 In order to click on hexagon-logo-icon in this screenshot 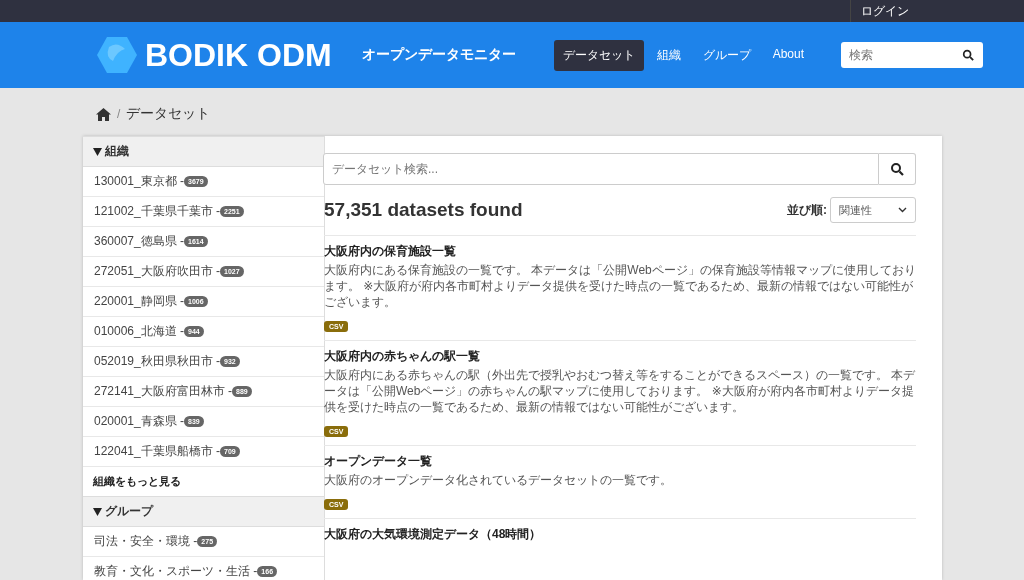, I will do `click(117, 55)`.